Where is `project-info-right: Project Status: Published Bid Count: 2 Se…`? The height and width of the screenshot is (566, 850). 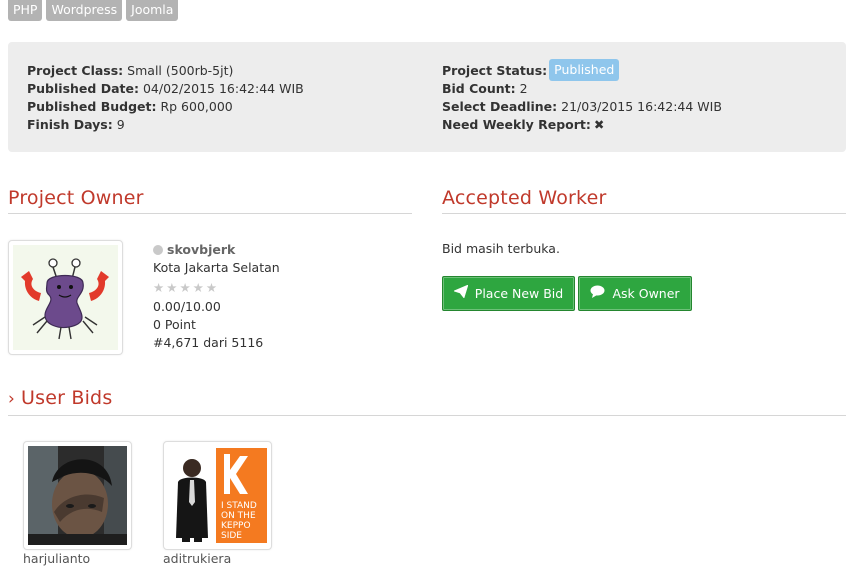 project-info-right: Project Status: Published Bid Count: 2 Se… is located at coordinates (582, 96).